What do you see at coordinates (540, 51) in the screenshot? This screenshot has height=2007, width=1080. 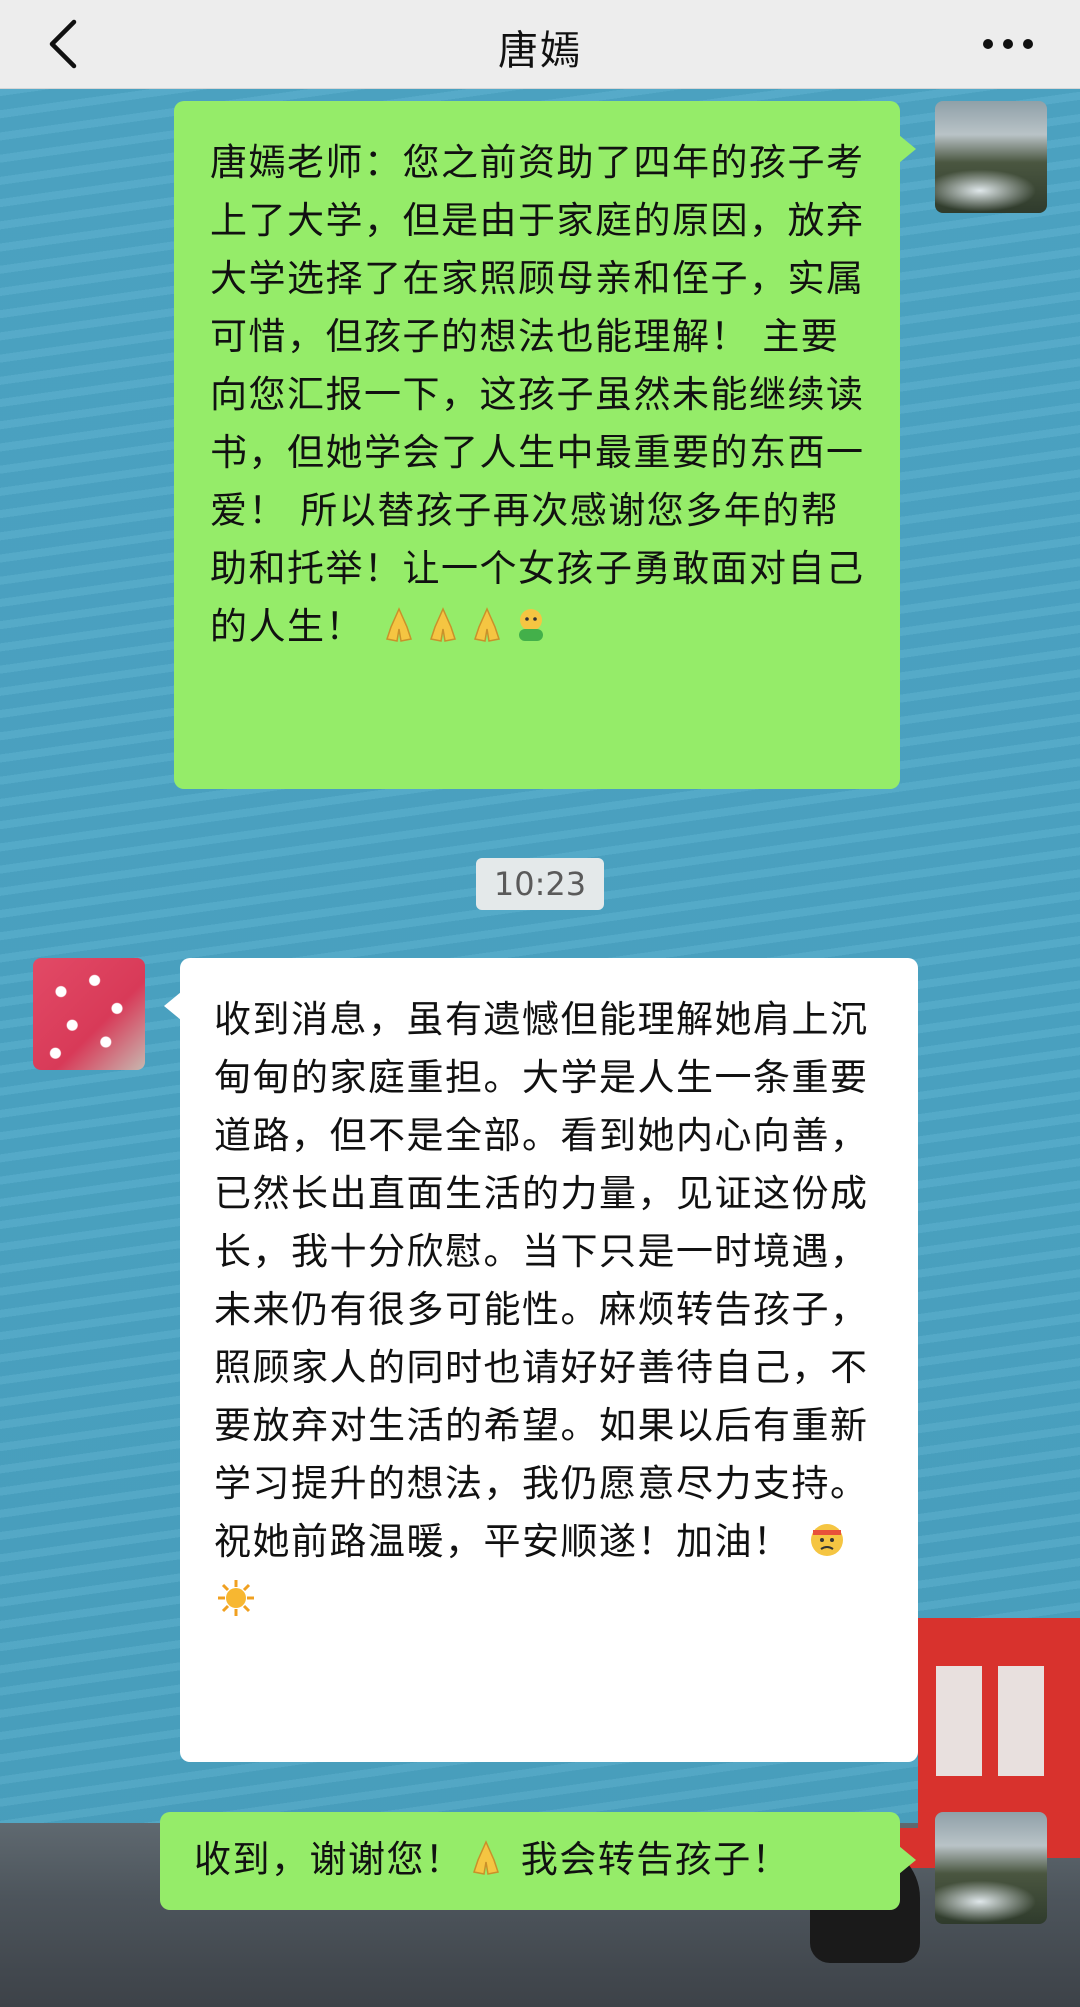 I see `chat-title: 唐嫣` at bounding box center [540, 51].